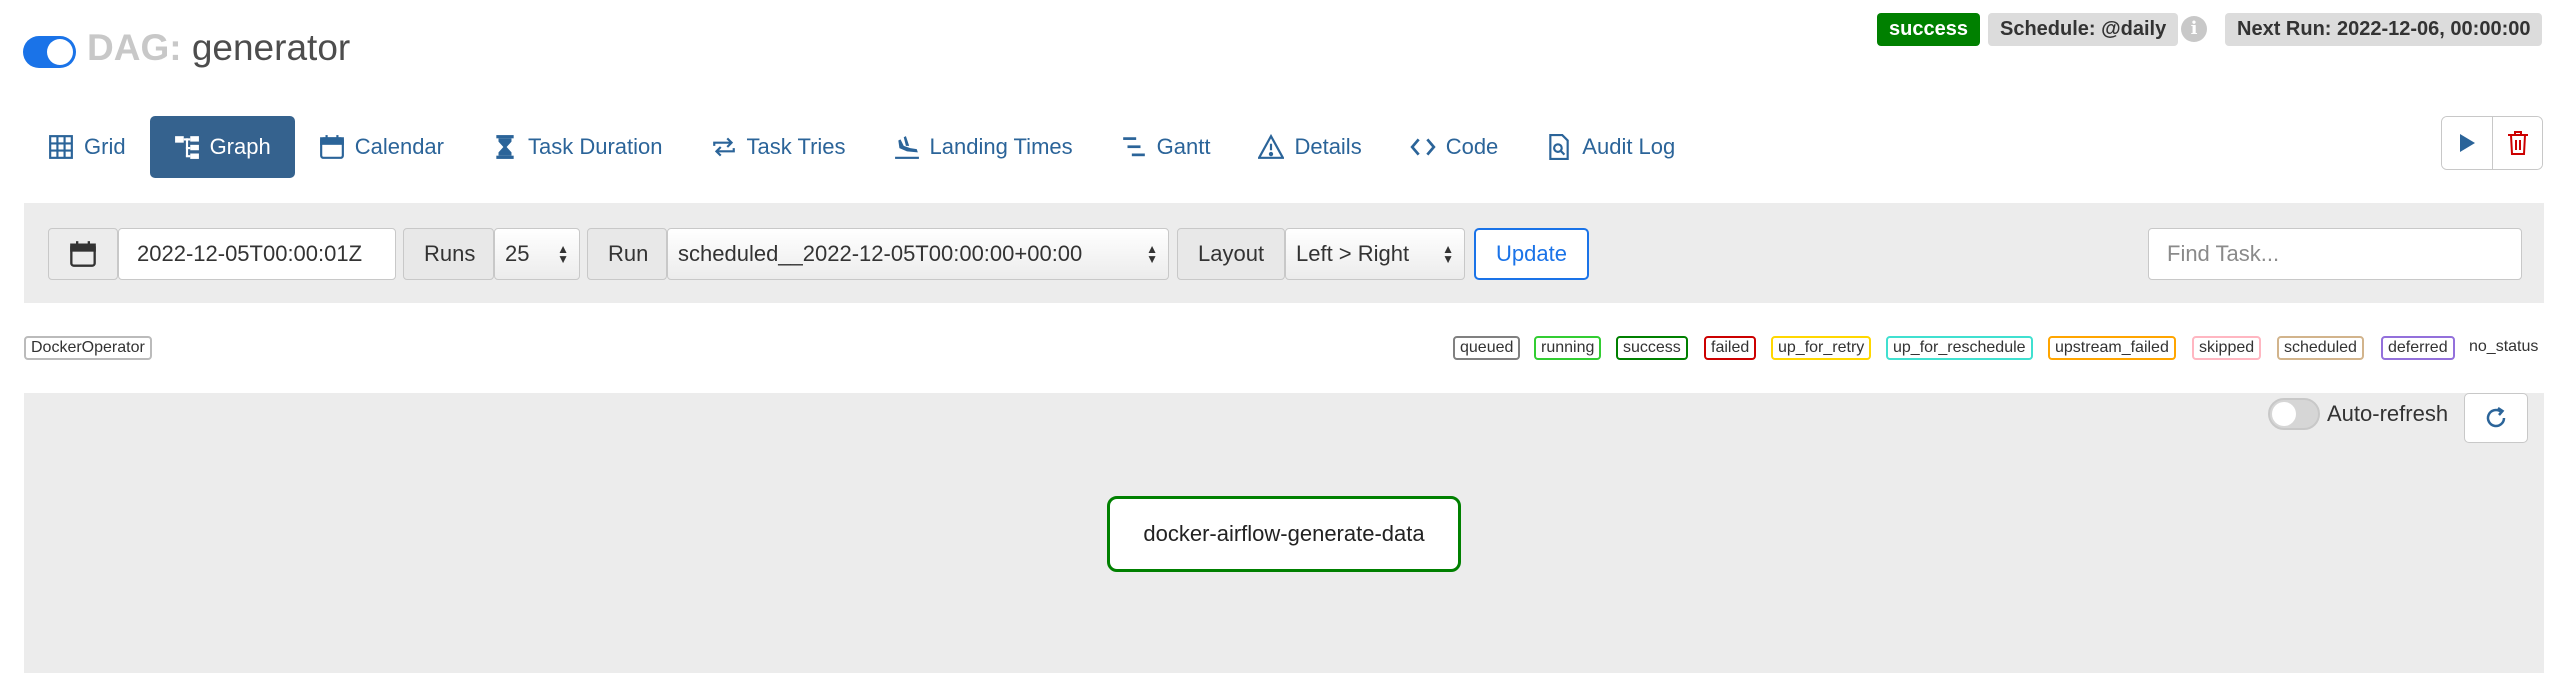 This screenshot has width=2560, height=673. I want to click on tab-task-tries: Task Tries, so click(778, 147).